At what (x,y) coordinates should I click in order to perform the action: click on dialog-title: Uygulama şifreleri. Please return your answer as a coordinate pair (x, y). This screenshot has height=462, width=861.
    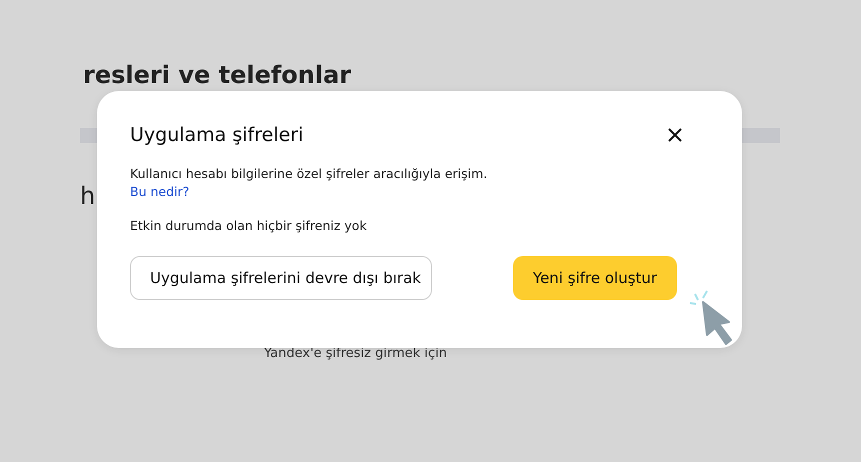
    Looking at the image, I should click on (217, 135).